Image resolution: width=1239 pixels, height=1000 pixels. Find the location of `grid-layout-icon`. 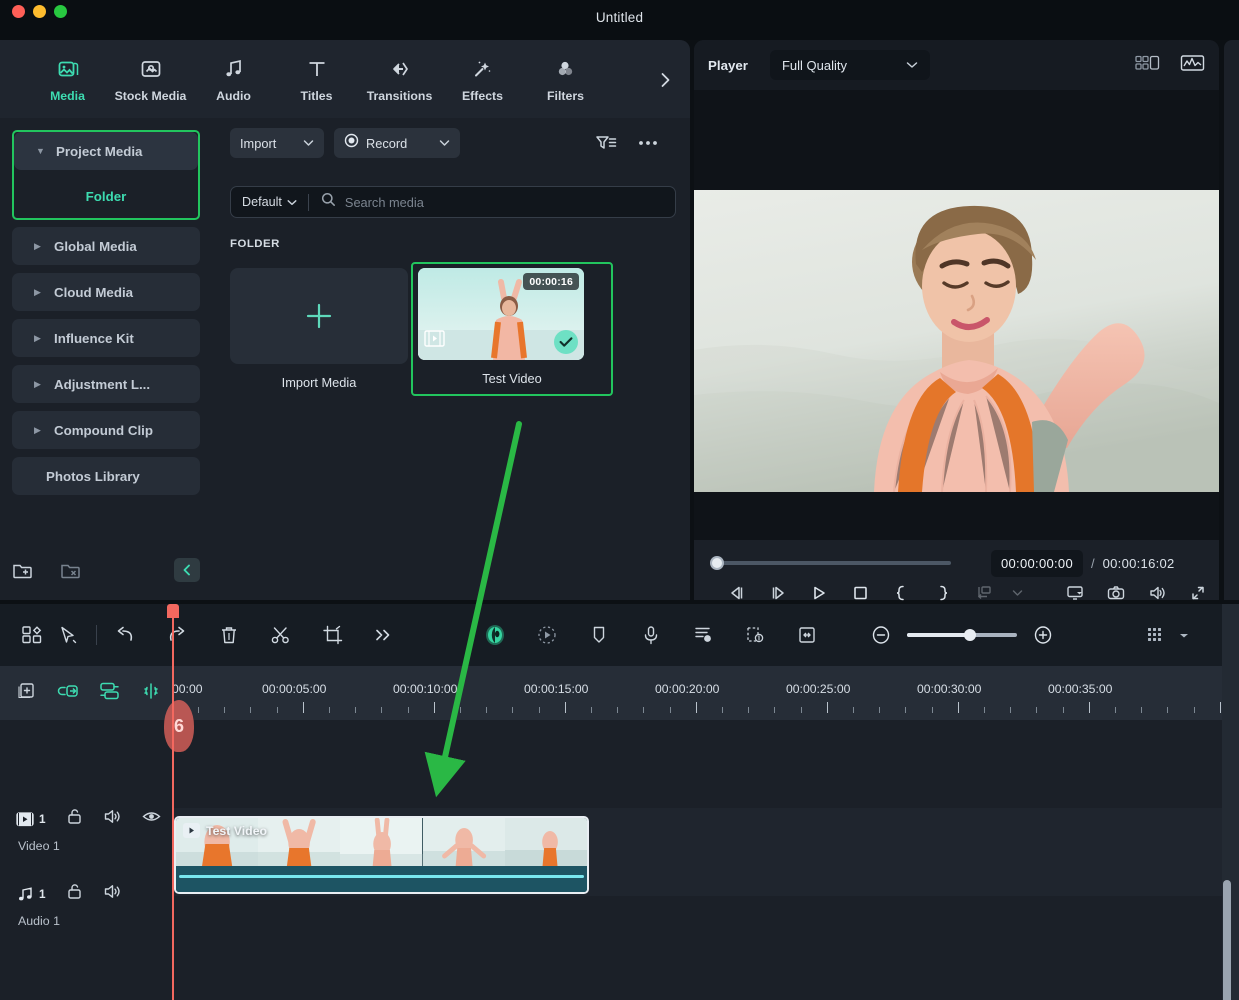

grid-layout-icon is located at coordinates (32, 635).